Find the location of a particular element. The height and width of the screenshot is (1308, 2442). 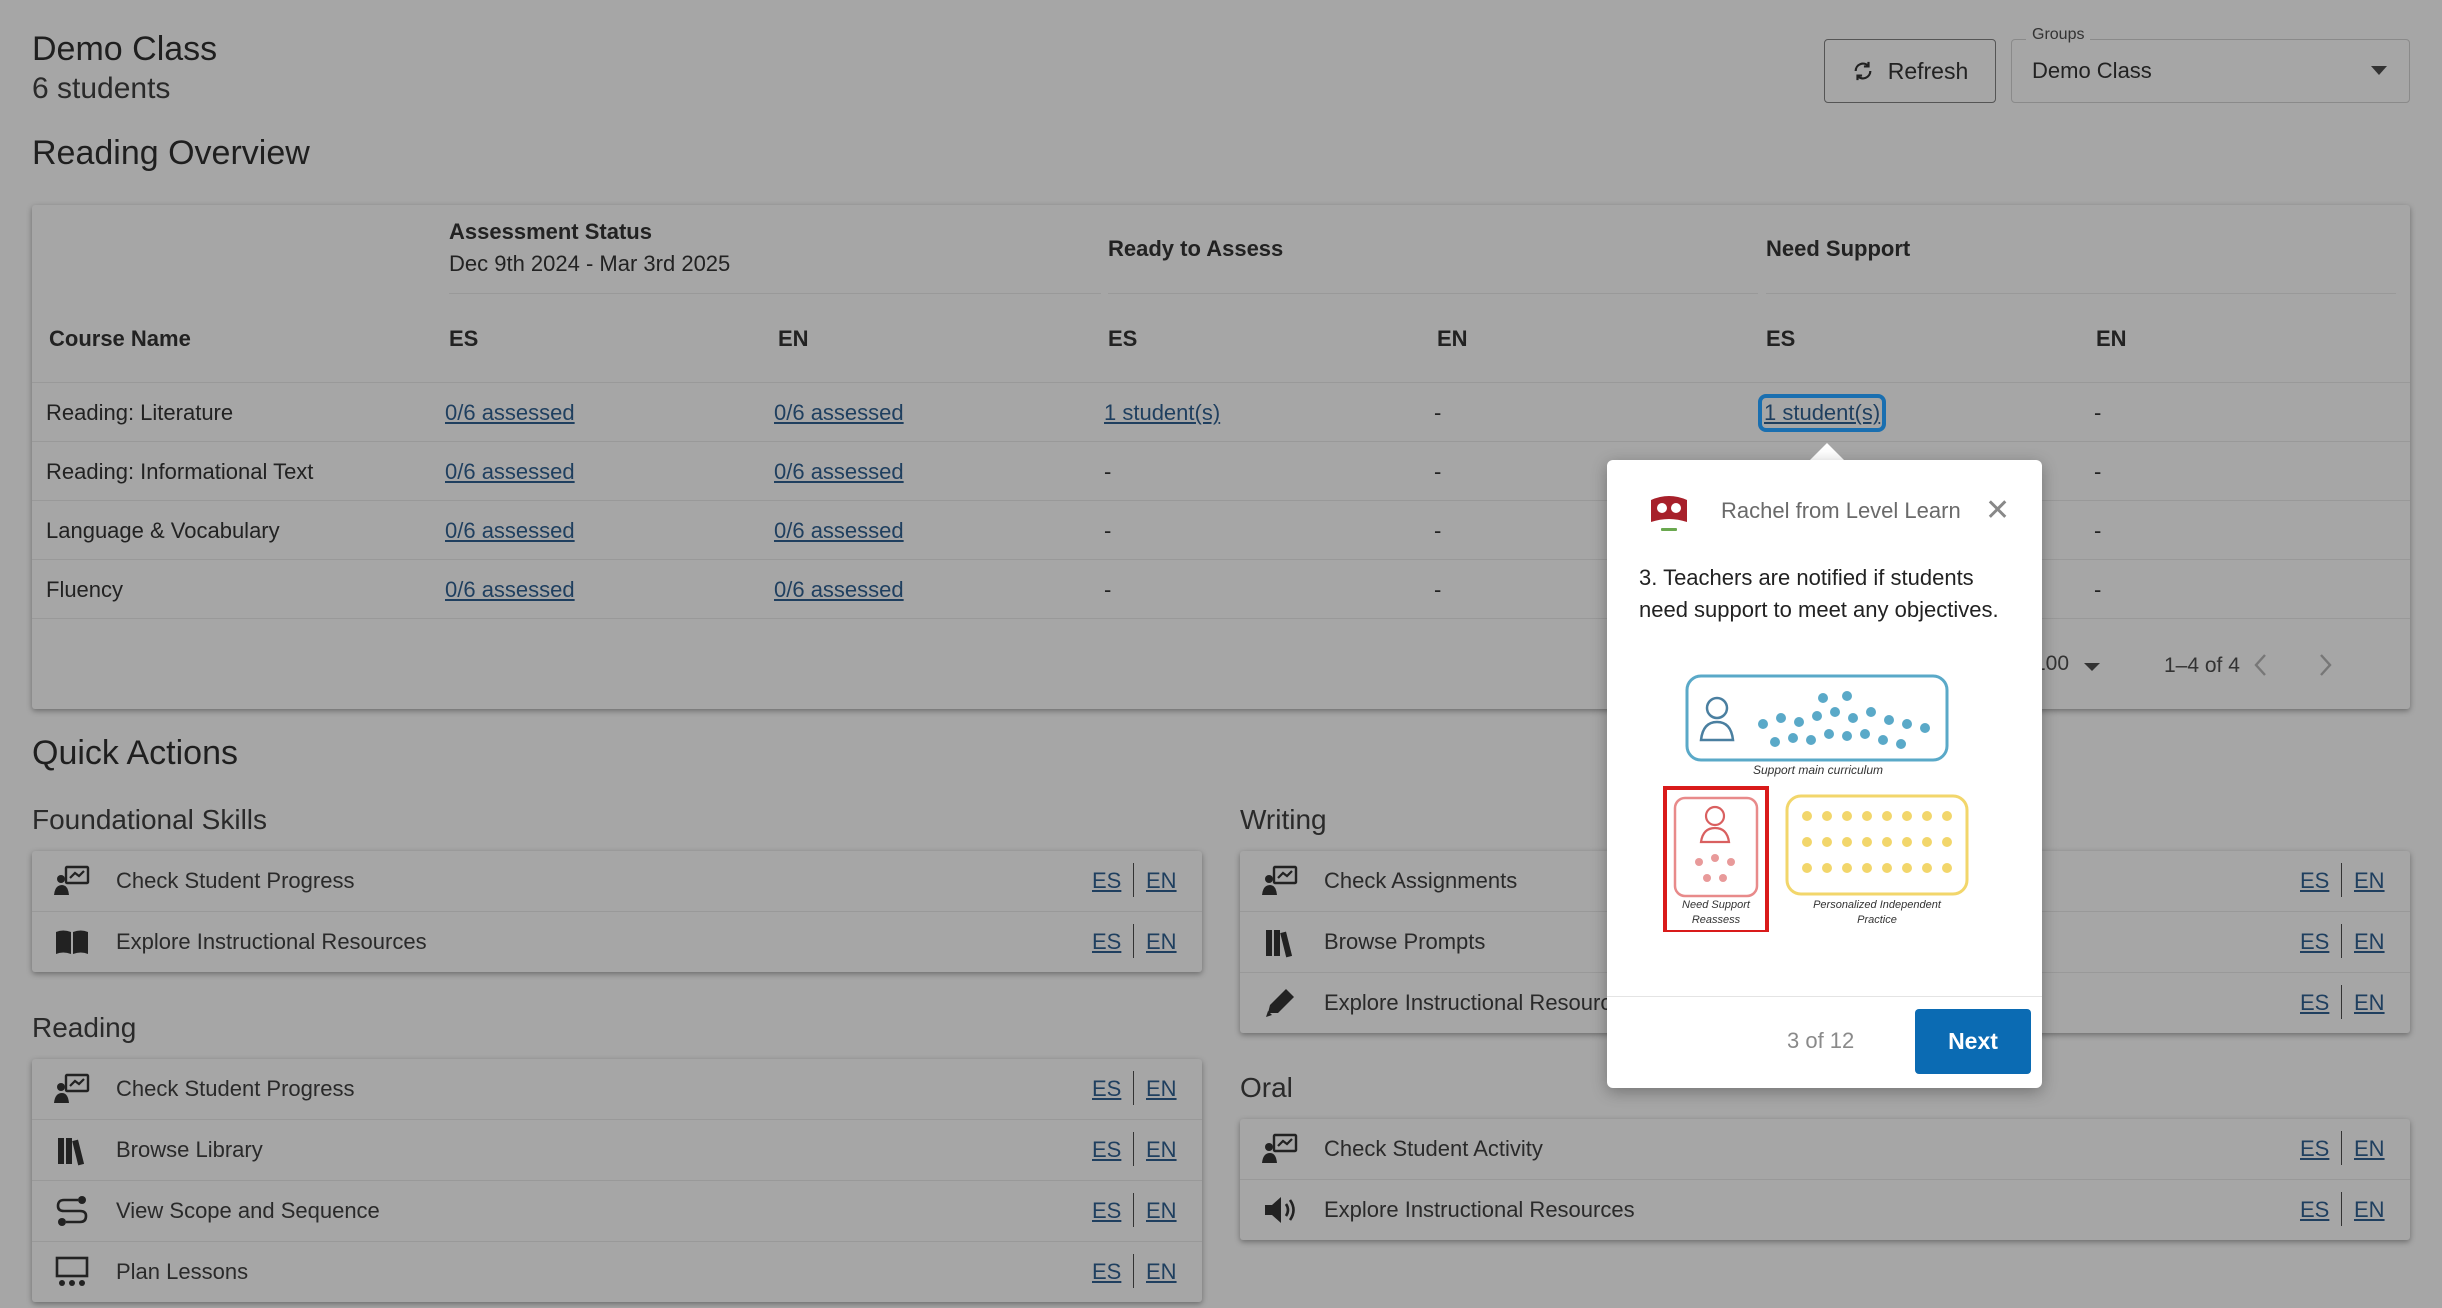

quick-actions-title: Quick Actions is located at coordinates (135, 753).